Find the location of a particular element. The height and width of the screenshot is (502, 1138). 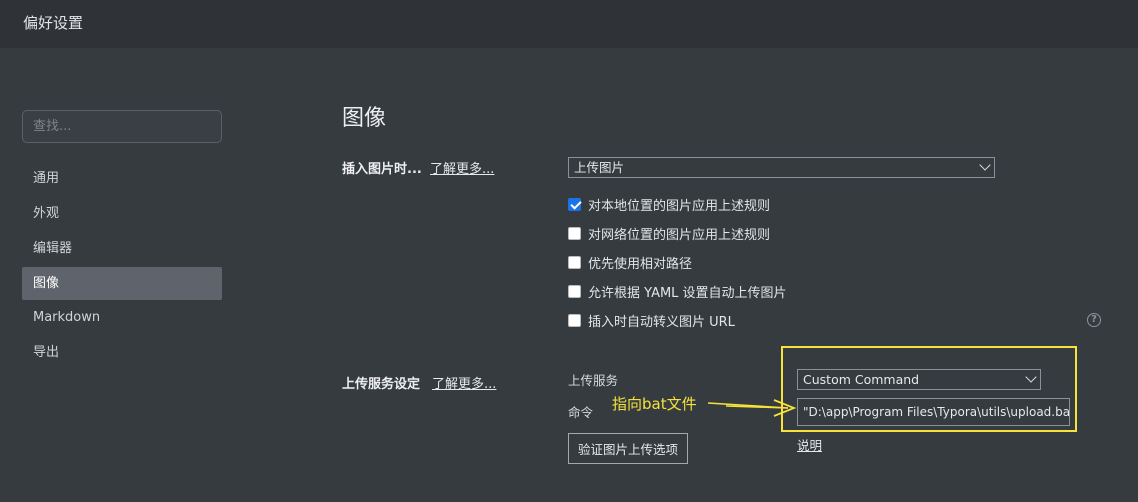

option-label: 允许根据 YAML 设置自动上传图片 is located at coordinates (687, 293).